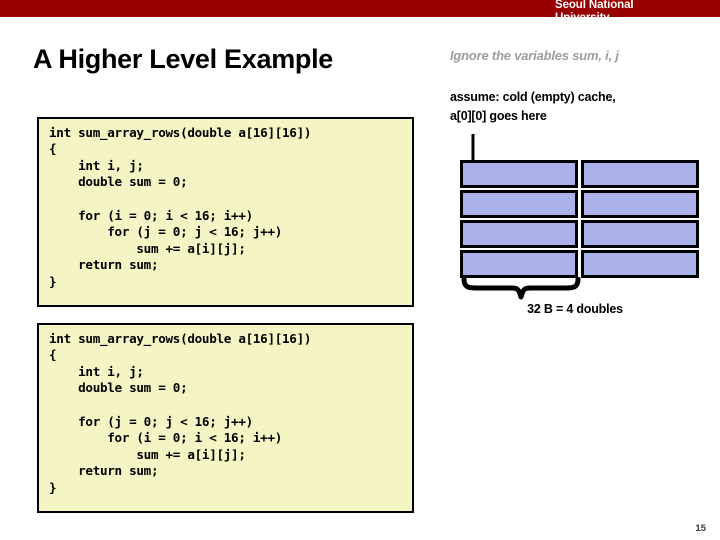  Describe the element at coordinates (640, 264) in the screenshot. I see `cache-block-r3c1` at that location.